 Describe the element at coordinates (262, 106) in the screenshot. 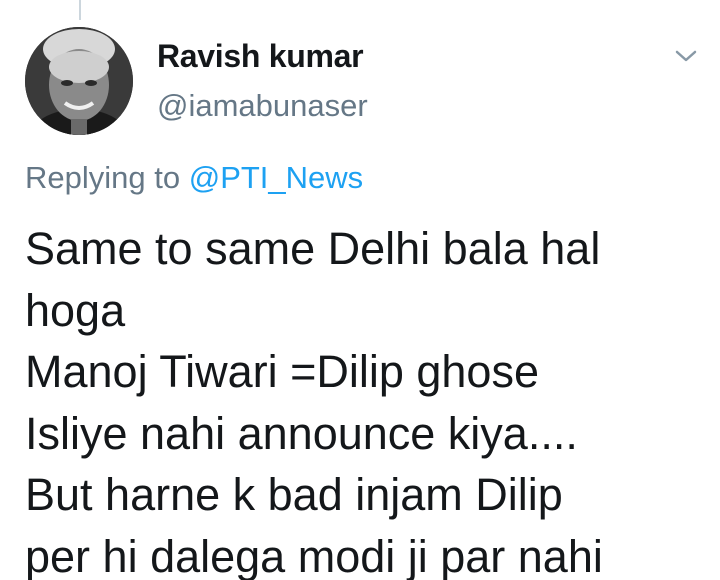

I see `author-handle: @iamabunaser` at that location.